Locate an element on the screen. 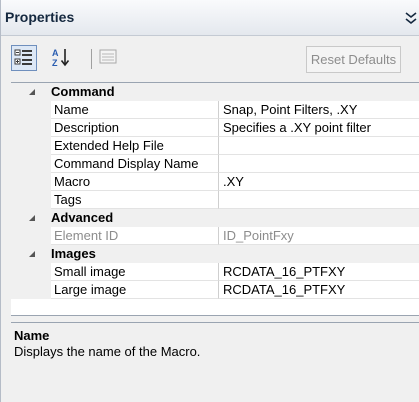 This screenshot has height=402, width=419. description-title: Name is located at coordinates (32, 335).